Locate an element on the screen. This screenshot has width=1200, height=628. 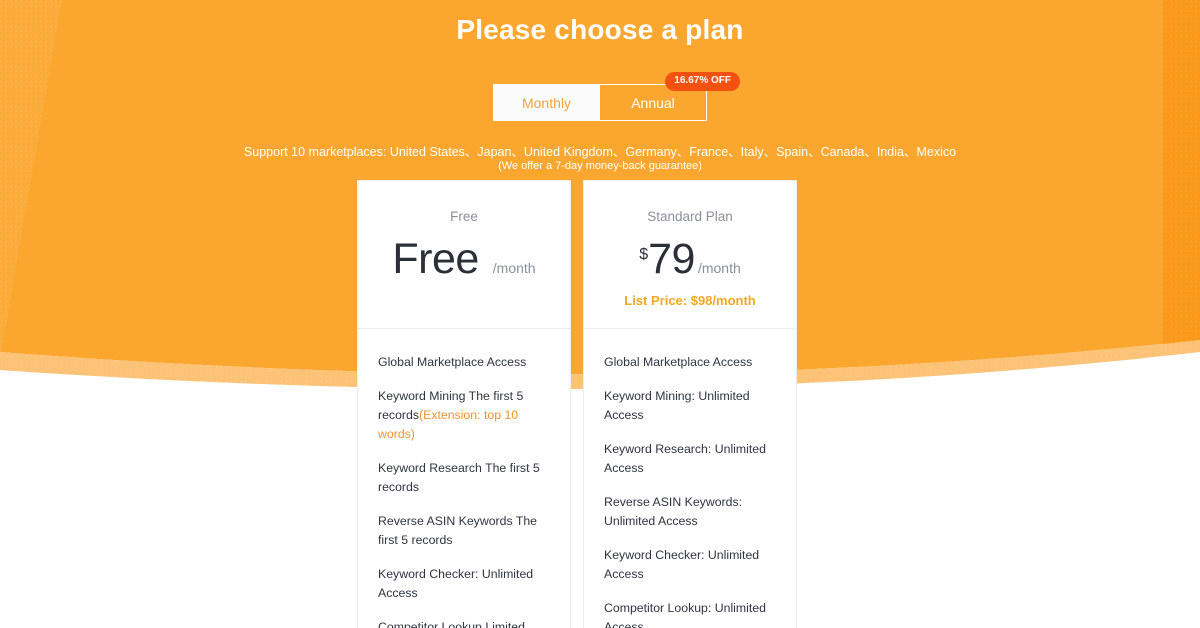
money-back-guarantee-line: (We offer a 7-day money-back guarantee) is located at coordinates (600, 166).